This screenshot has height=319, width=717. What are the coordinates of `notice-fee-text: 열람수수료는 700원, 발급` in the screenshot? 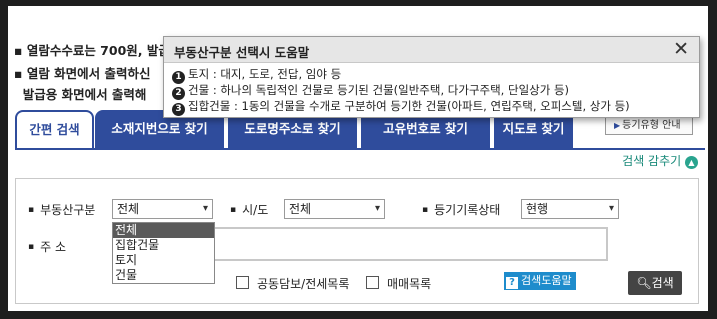 It's located at (98, 50).